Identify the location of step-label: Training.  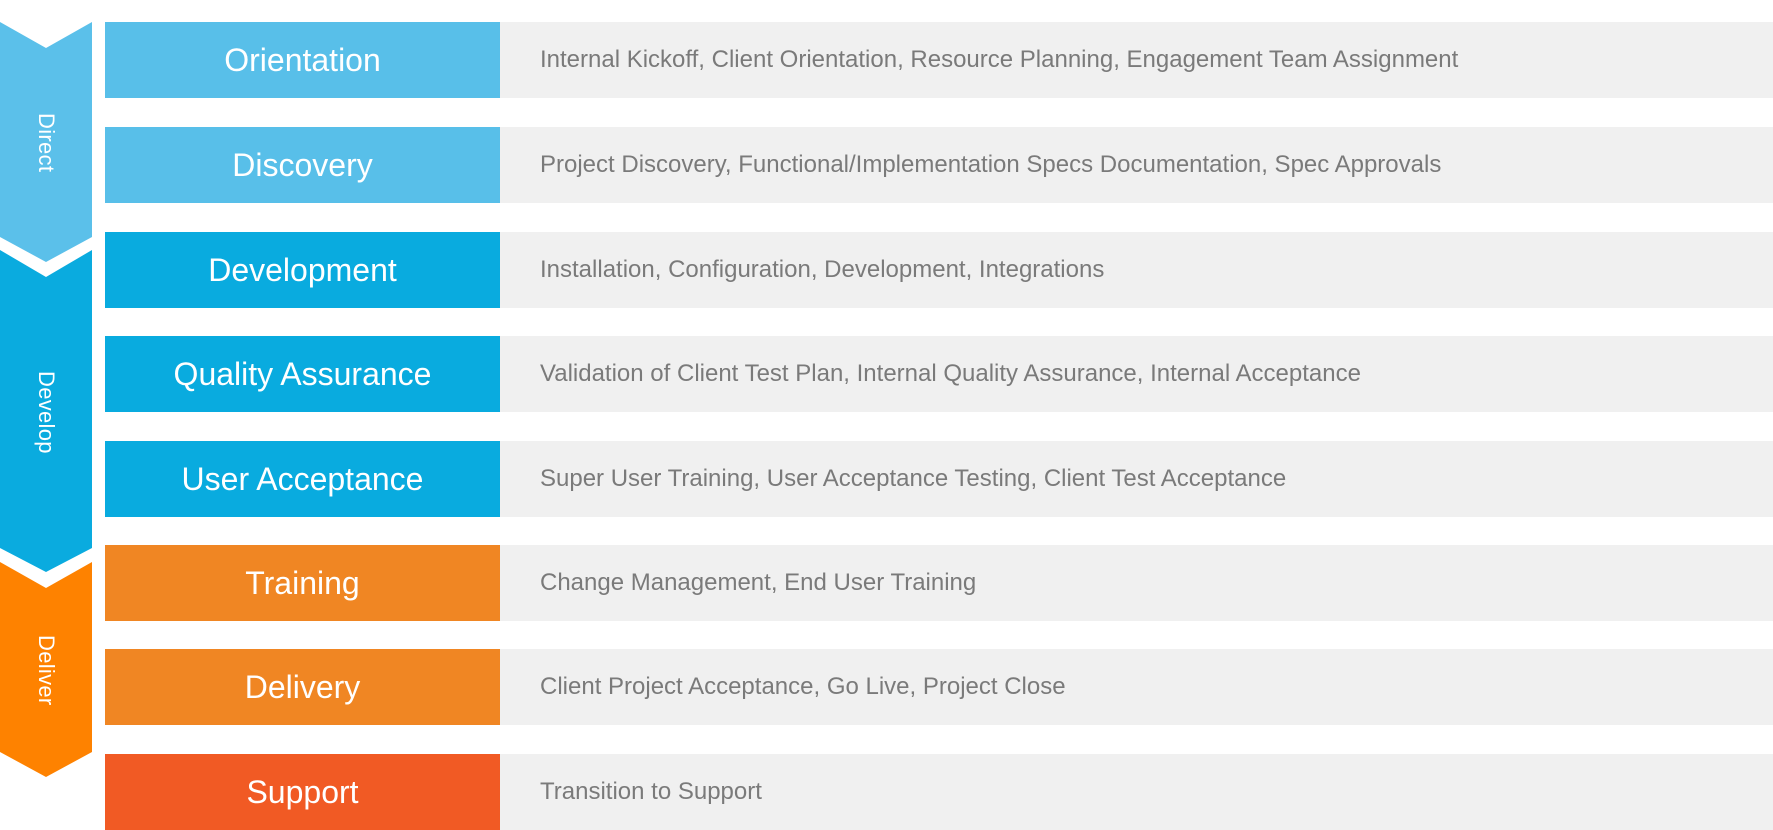
(302, 583).